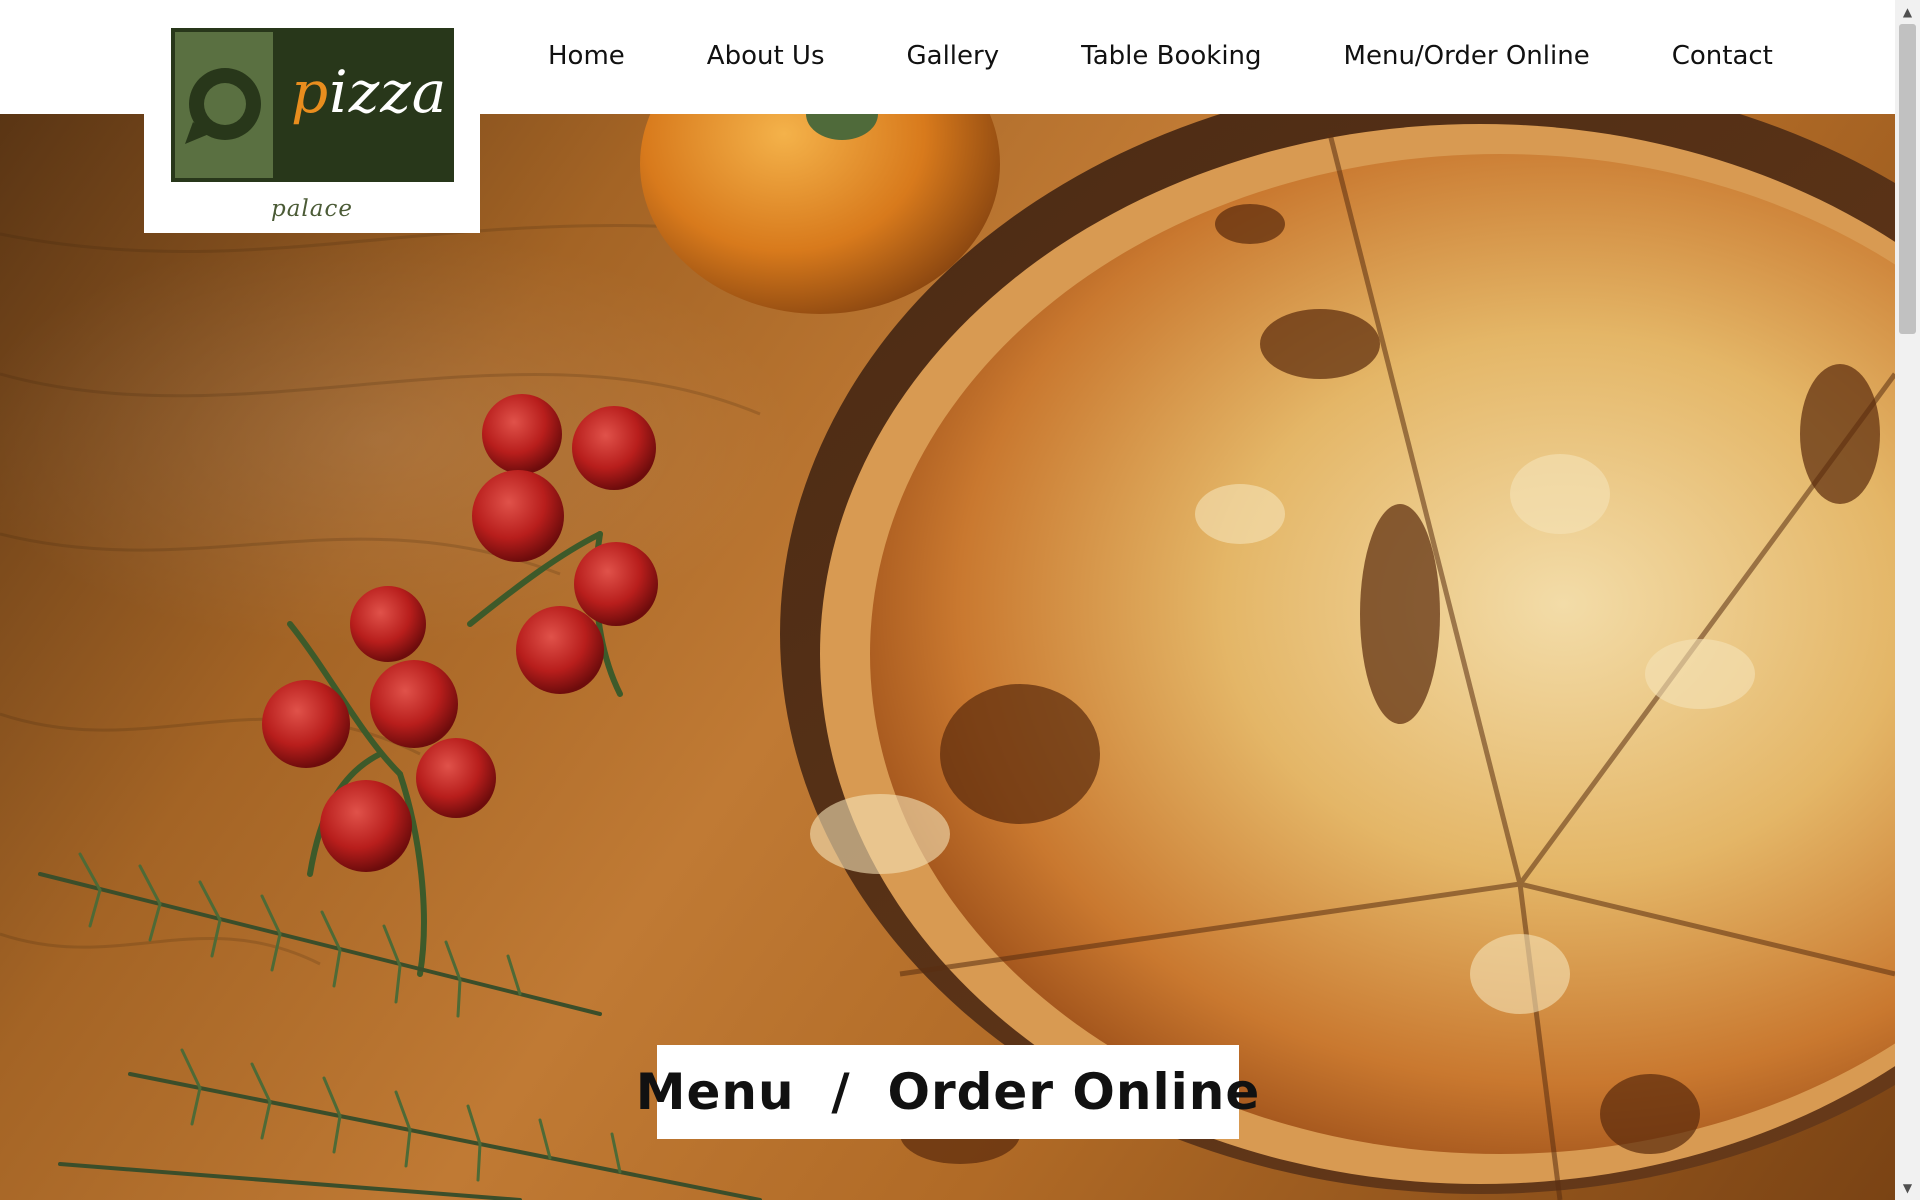  Describe the element at coordinates (1467, 56) in the screenshot. I see `nav-menu-order-online: Menu/Order Online` at that location.